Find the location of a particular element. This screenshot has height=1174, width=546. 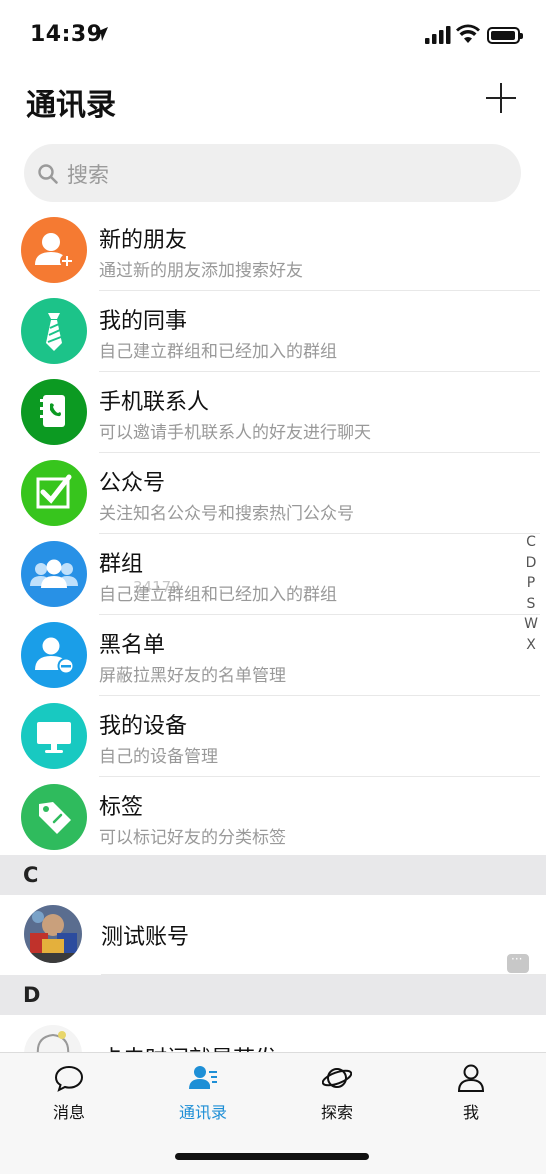

section-letter: C is located at coordinates (31, 875).